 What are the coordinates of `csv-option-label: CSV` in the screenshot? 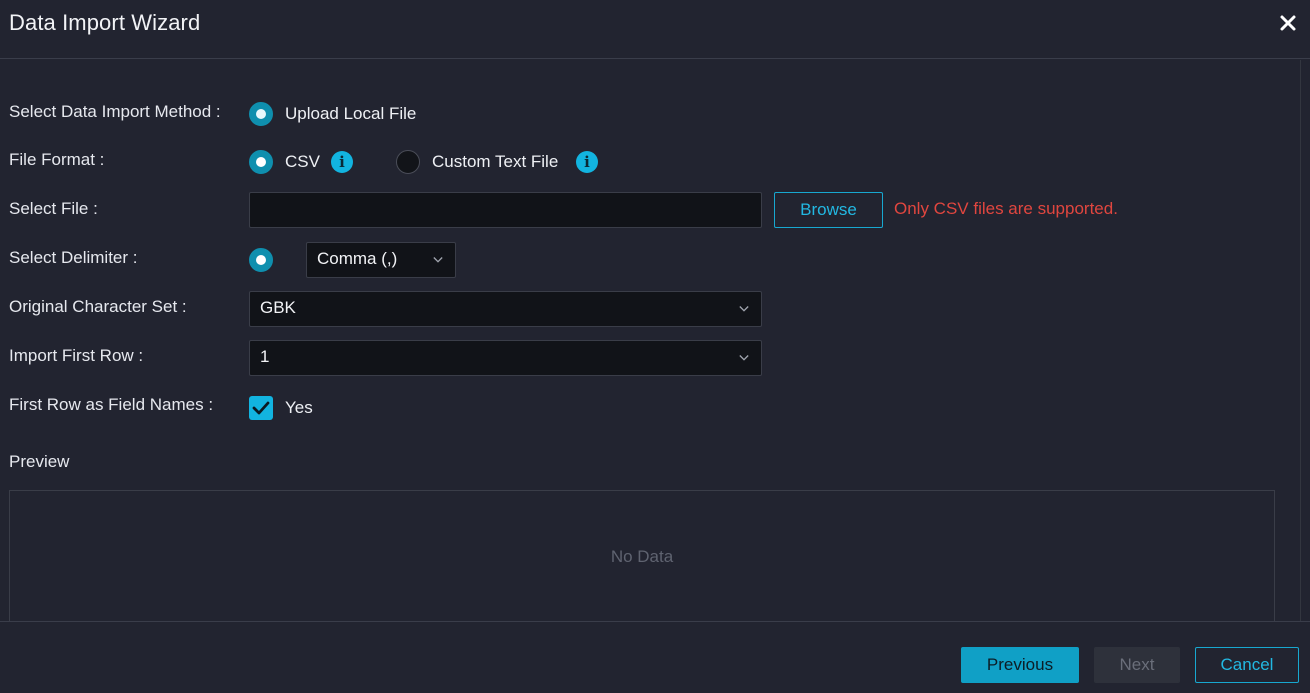 It's located at (302, 162).